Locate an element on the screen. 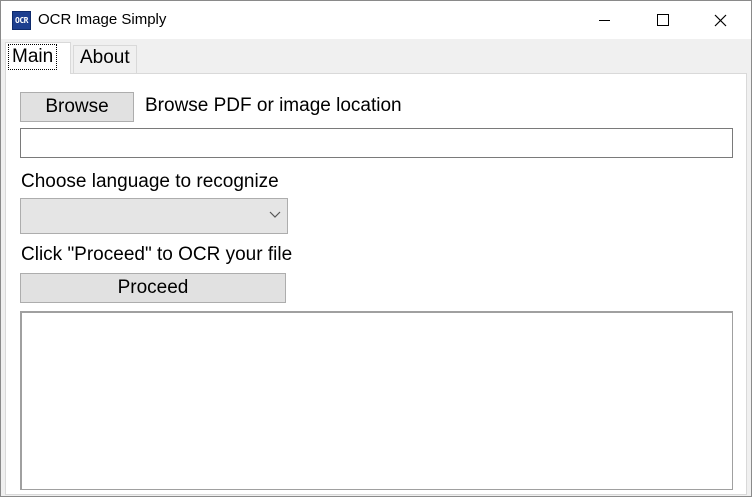  minimize-icon is located at coordinates (604, 20).